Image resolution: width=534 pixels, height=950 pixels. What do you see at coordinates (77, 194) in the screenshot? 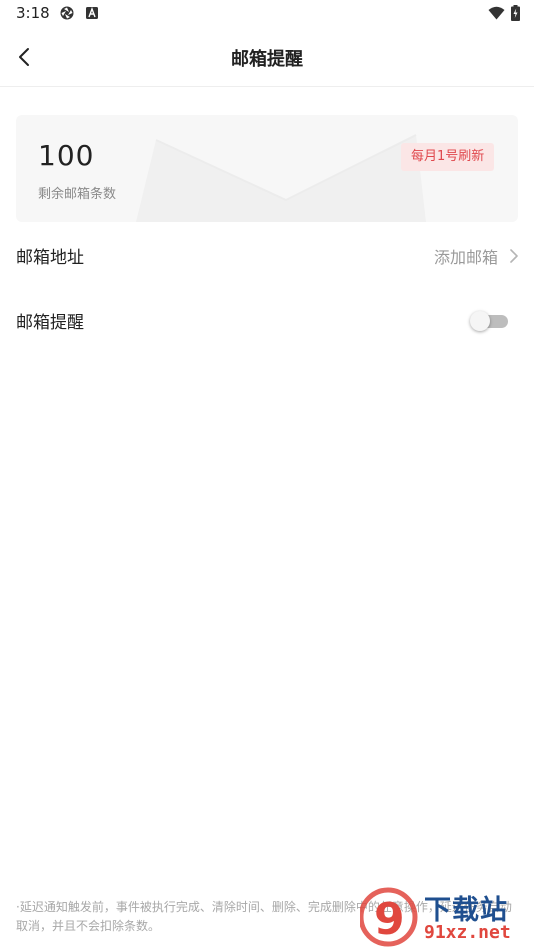
I see `remaining-label: 剩余邮箱条数` at bounding box center [77, 194].